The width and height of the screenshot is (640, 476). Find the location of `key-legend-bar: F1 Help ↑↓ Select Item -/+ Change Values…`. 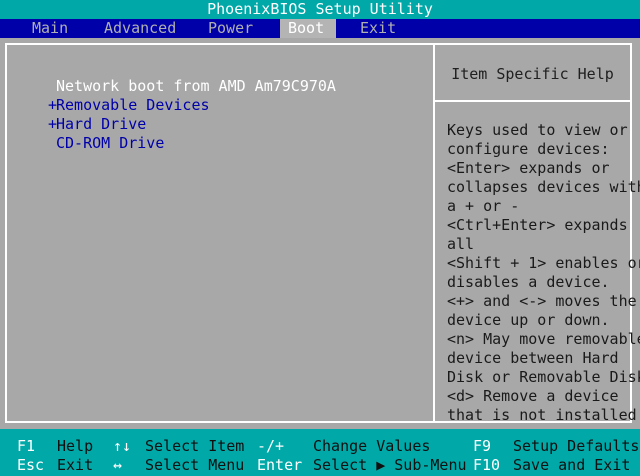

key-legend-bar: F1 Help ↑↓ Select Item -/+ Change Values… is located at coordinates (320, 452).